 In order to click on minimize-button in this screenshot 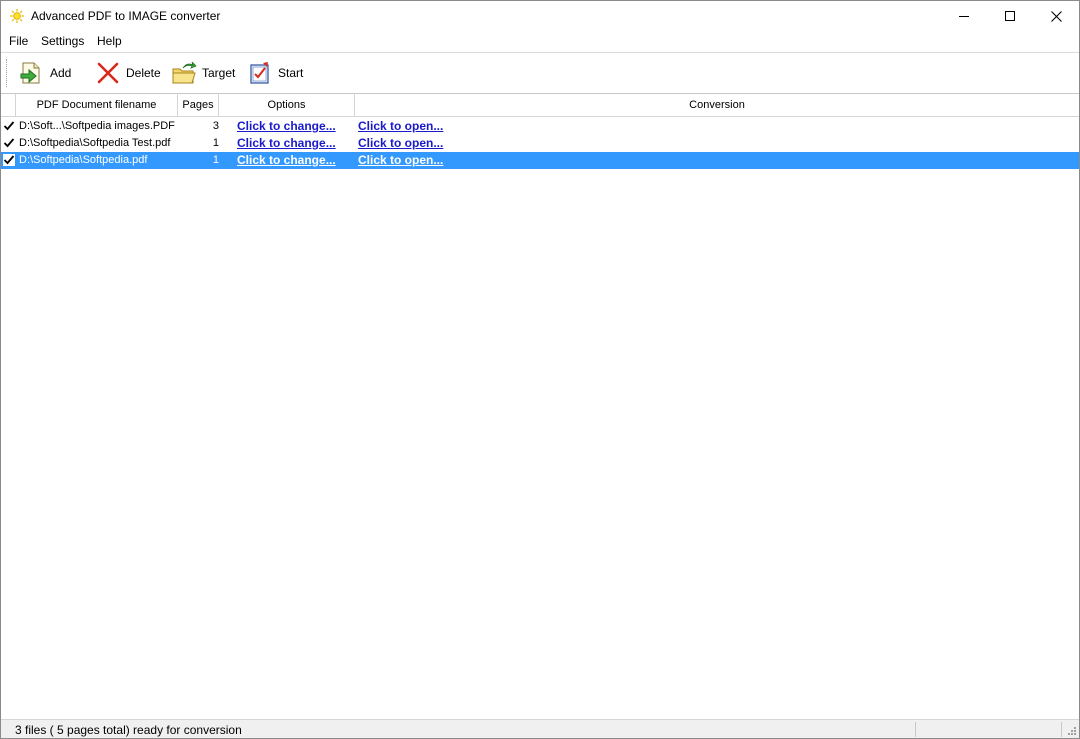, I will do `click(964, 16)`.